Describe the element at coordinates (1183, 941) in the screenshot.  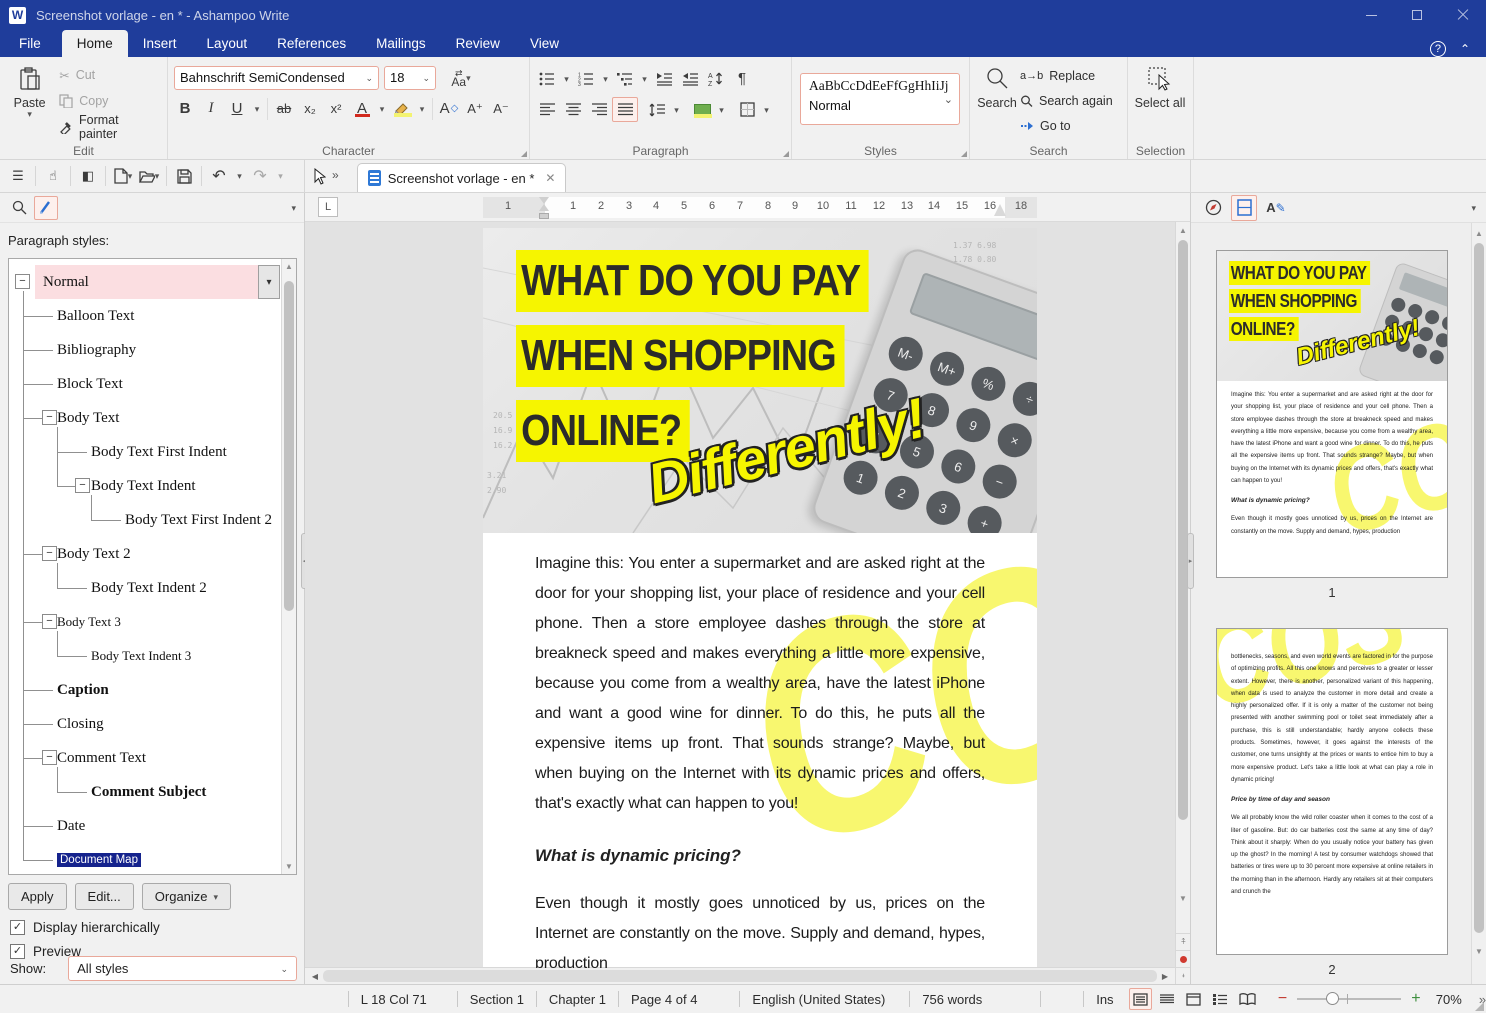
I see `previous-page-button: ⍏` at that location.